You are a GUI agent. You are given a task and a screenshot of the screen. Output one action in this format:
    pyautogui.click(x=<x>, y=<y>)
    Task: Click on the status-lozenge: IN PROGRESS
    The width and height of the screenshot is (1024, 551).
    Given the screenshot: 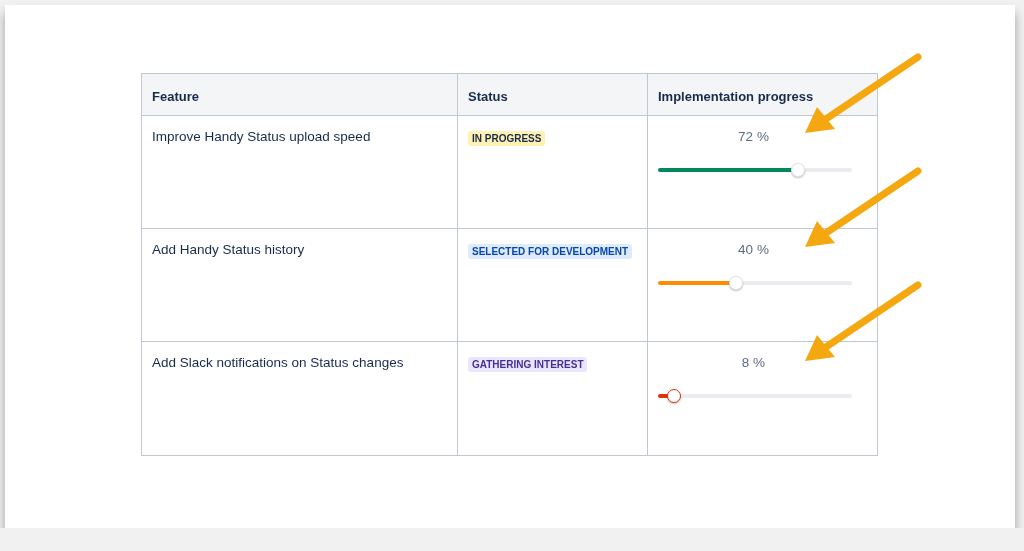 What is the action you would take?
    pyautogui.click(x=507, y=138)
    